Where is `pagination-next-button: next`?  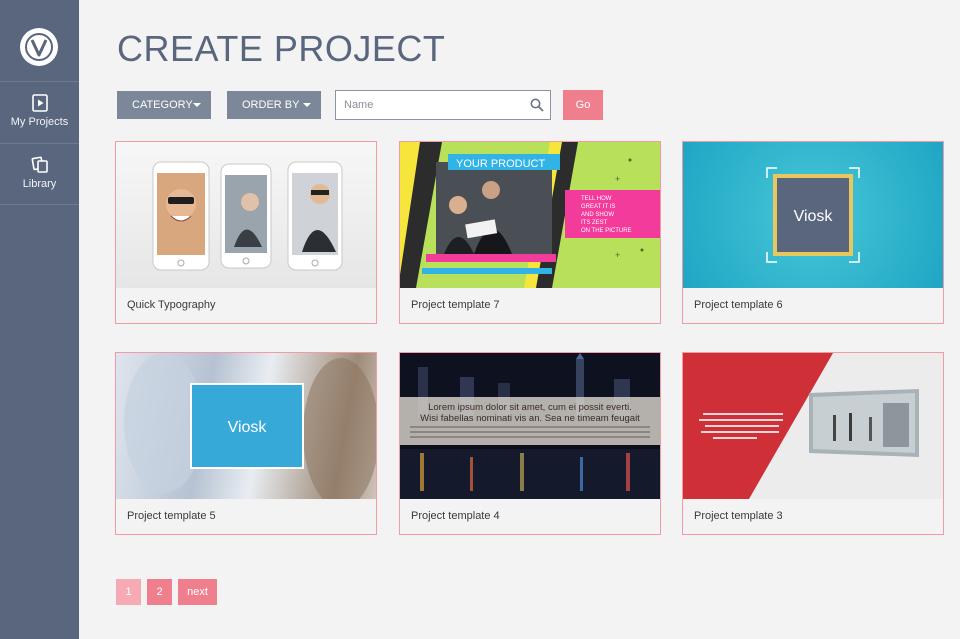
pagination-next-button: next is located at coordinates (197, 592).